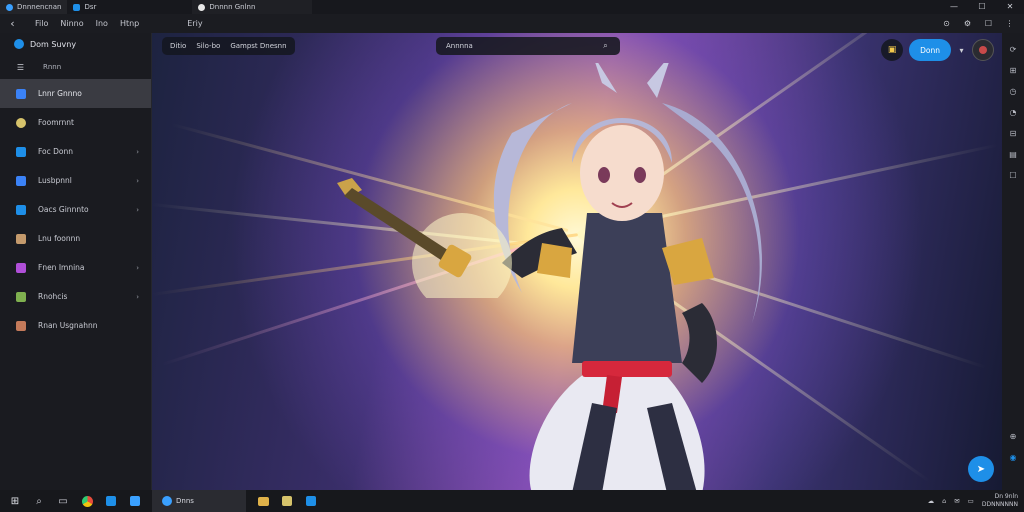 The width and height of the screenshot is (1024, 512). Describe the element at coordinates (63, 209) in the screenshot. I see `sidebar-item-label: Oacs Ginnnto` at that location.